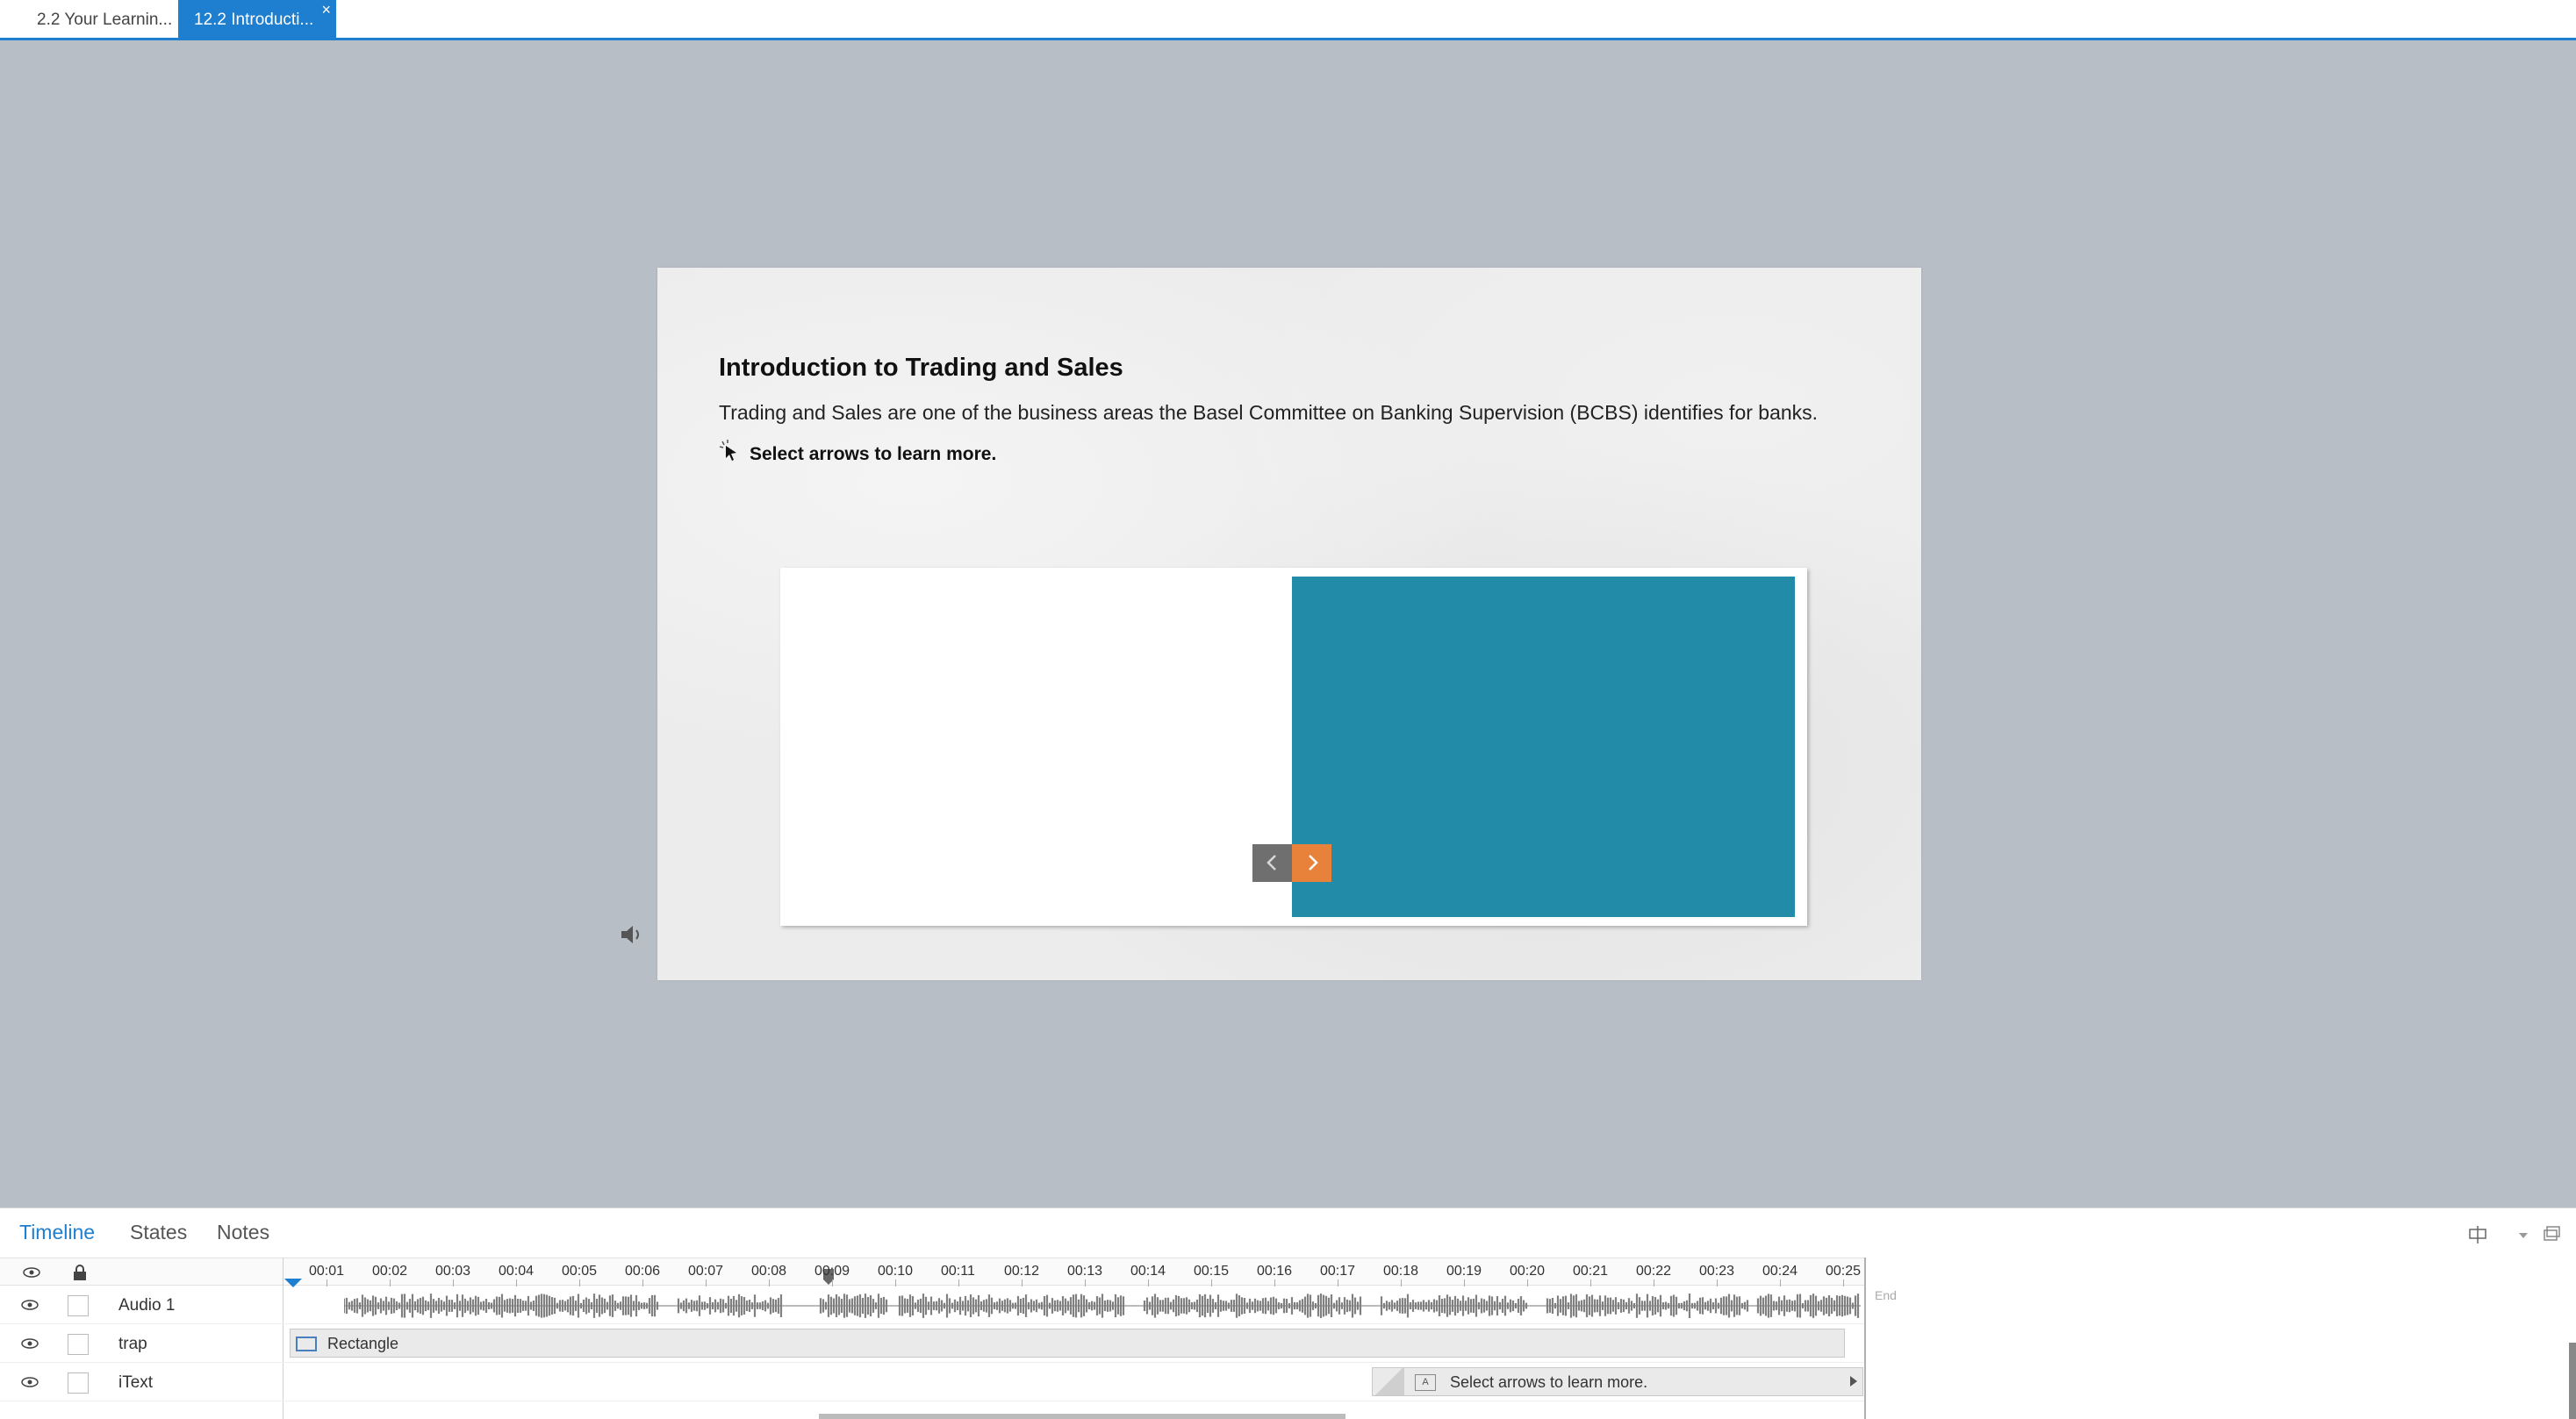 This screenshot has height=1419, width=2576. I want to click on hint-text: Select arrows to learn more., so click(873, 454).